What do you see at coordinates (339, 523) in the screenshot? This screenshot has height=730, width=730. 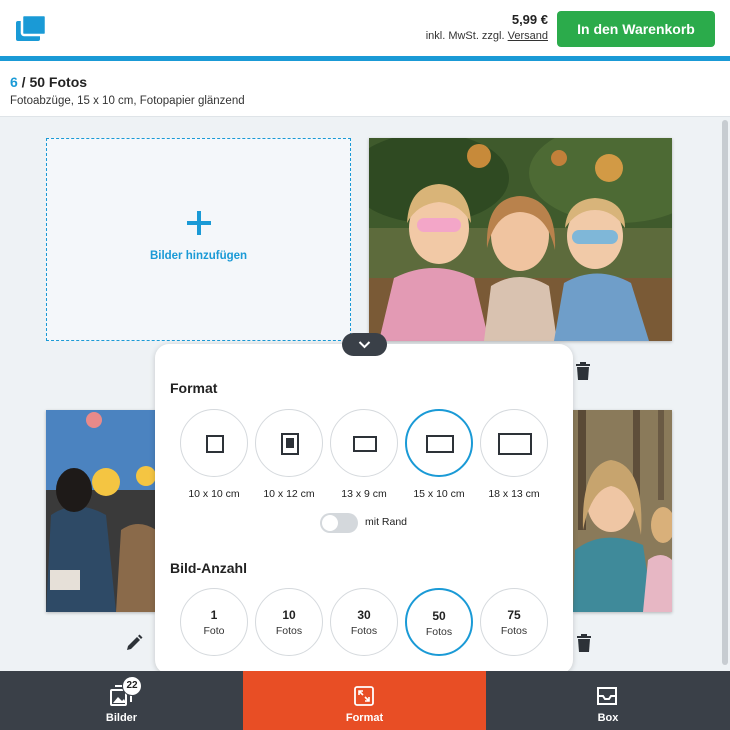 I see `border-toggle` at bounding box center [339, 523].